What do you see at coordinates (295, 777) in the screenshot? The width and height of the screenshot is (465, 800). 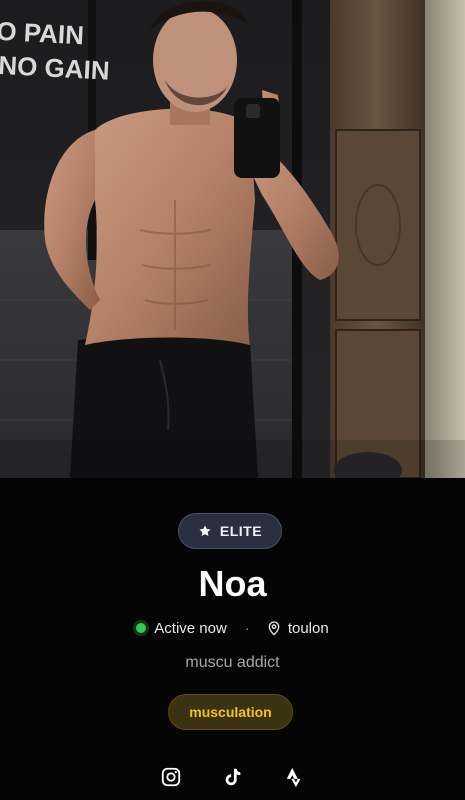 I see `strava-icon` at bounding box center [295, 777].